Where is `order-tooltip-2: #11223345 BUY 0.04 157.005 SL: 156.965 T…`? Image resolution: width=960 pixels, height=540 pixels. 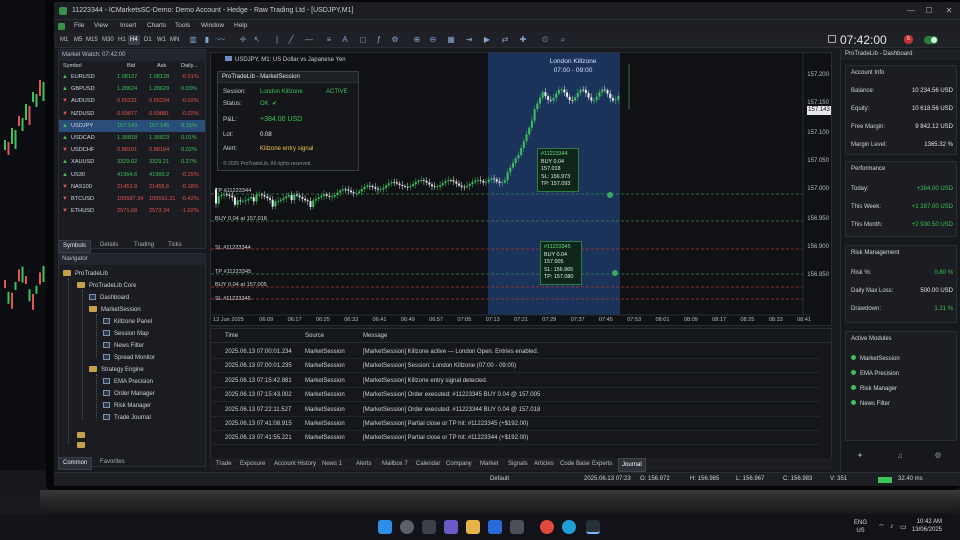
order-tooltip-2: #11223345 BUY 0.04 157.005 SL: 156.965 T… is located at coordinates (561, 263).